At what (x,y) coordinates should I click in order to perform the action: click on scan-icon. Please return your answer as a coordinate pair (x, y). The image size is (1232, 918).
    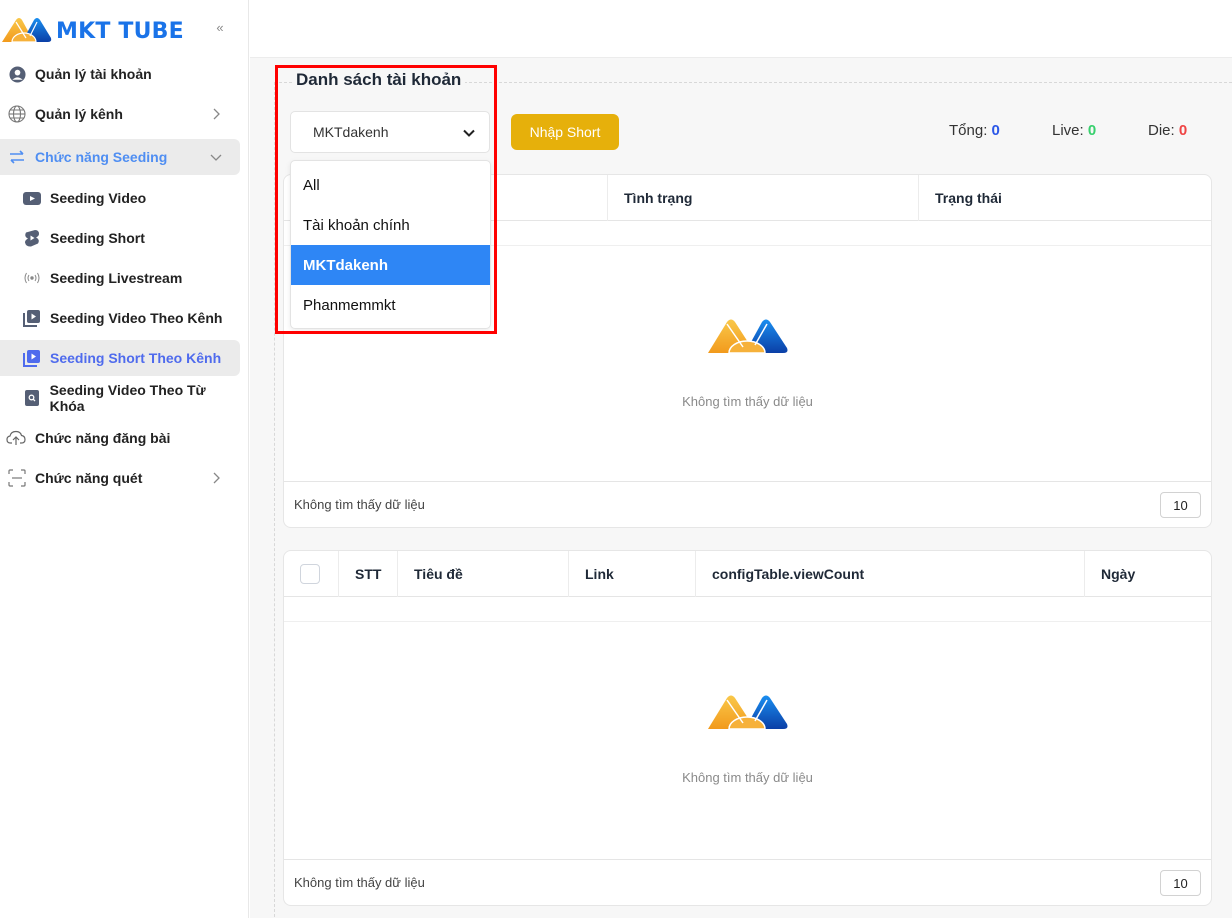
    Looking at the image, I should click on (17, 478).